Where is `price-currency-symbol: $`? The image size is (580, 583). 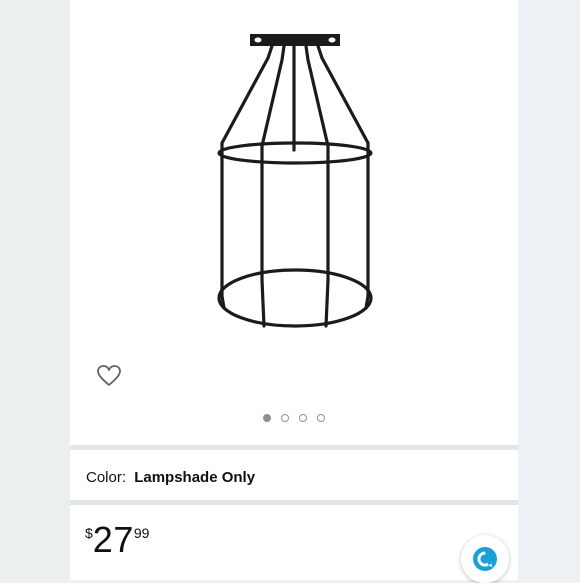 price-currency-symbol: $ is located at coordinates (89, 533).